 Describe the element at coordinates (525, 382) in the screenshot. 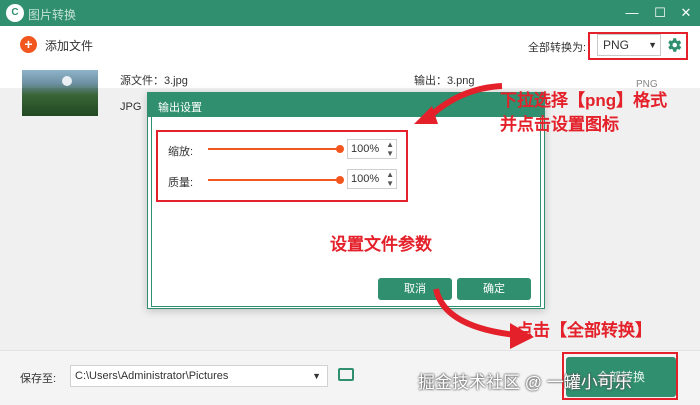

I see `watermark: 掘金技术社区 @ 一罐小可乐` at that location.